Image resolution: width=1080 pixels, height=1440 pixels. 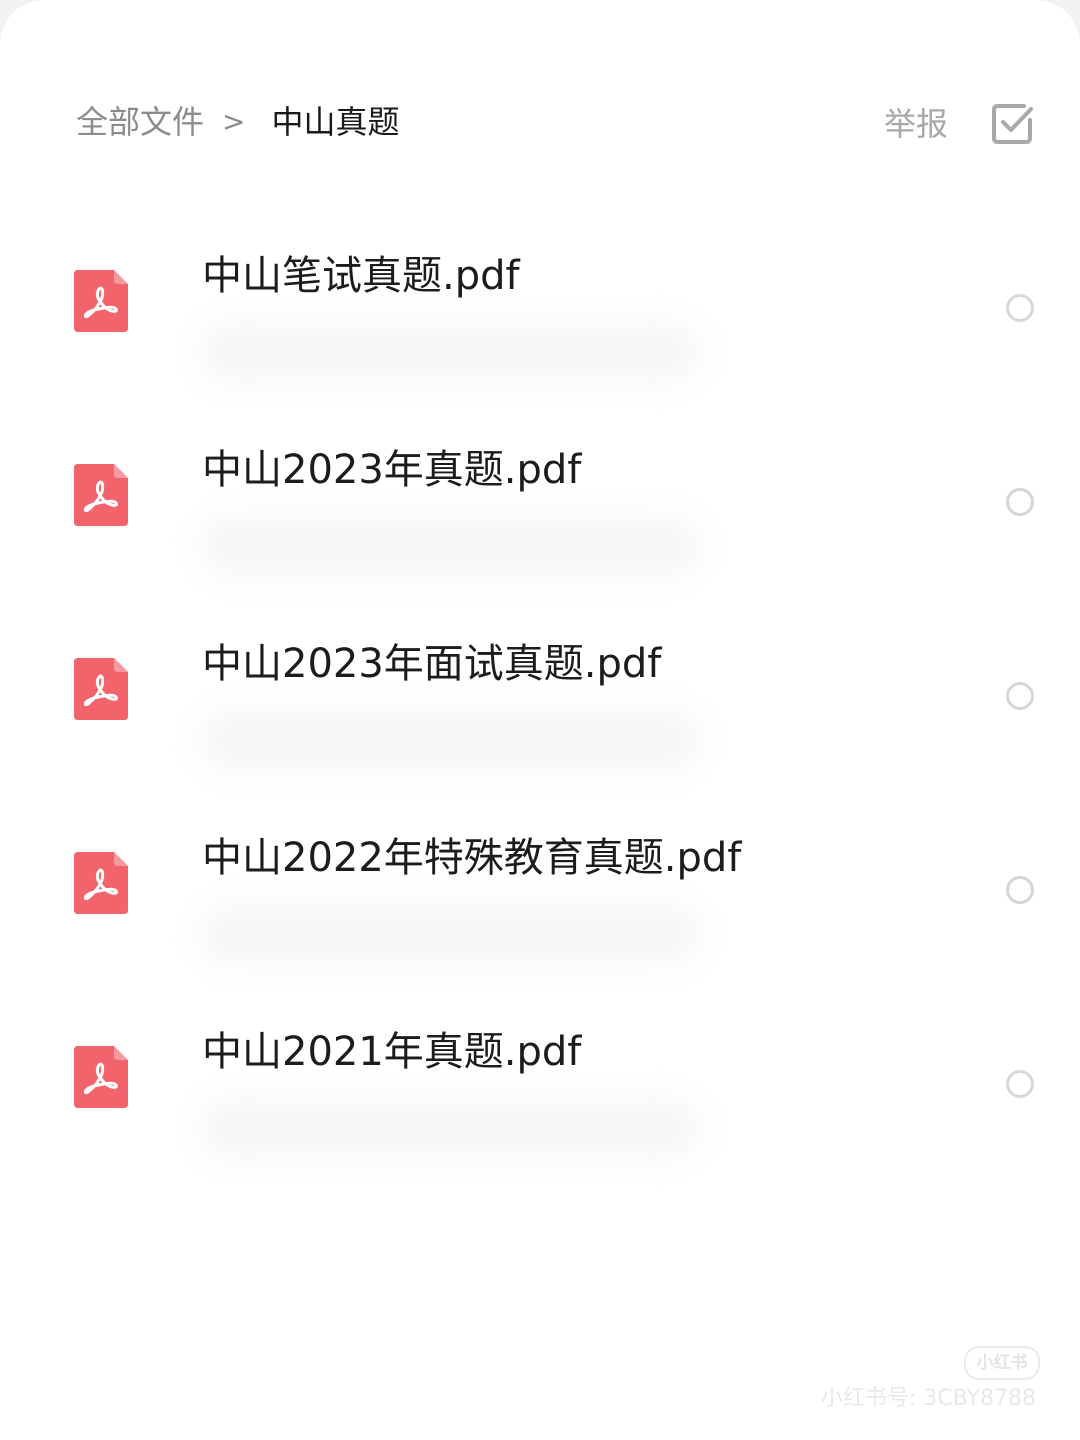 What do you see at coordinates (540, 311) in the screenshot?
I see `file-row: 中山笔试真题.pdf` at bounding box center [540, 311].